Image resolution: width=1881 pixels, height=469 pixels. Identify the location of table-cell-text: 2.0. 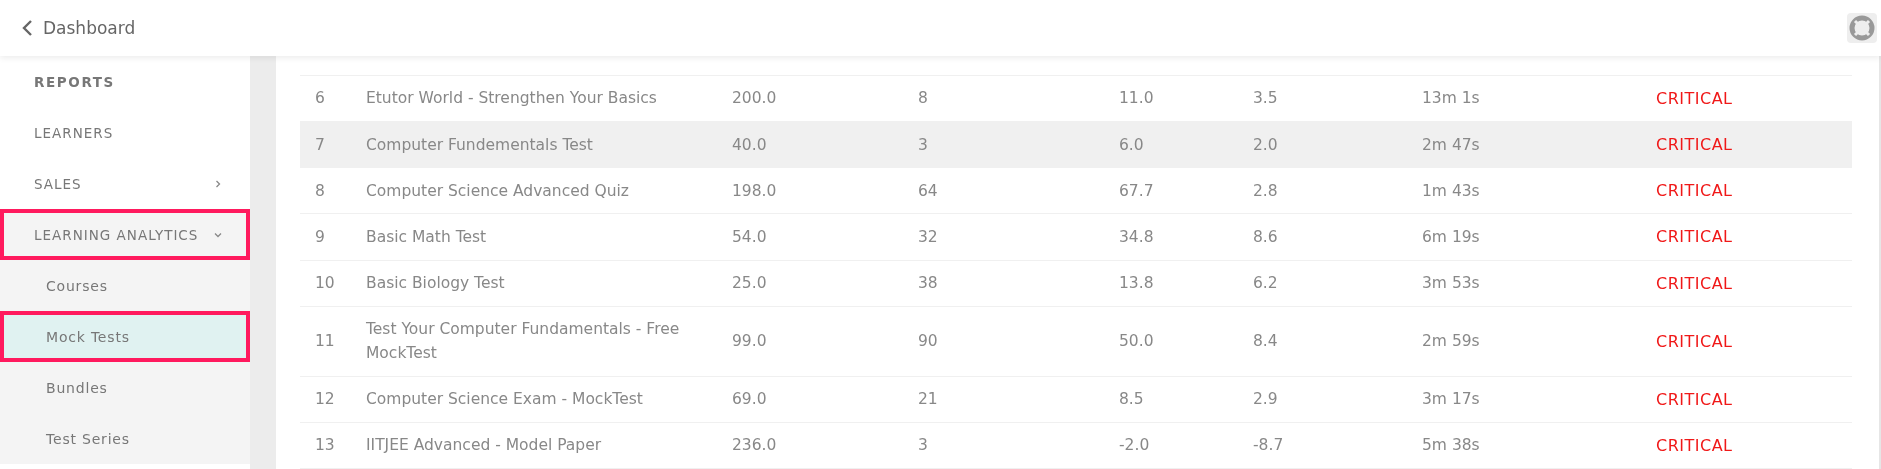
(1266, 145).